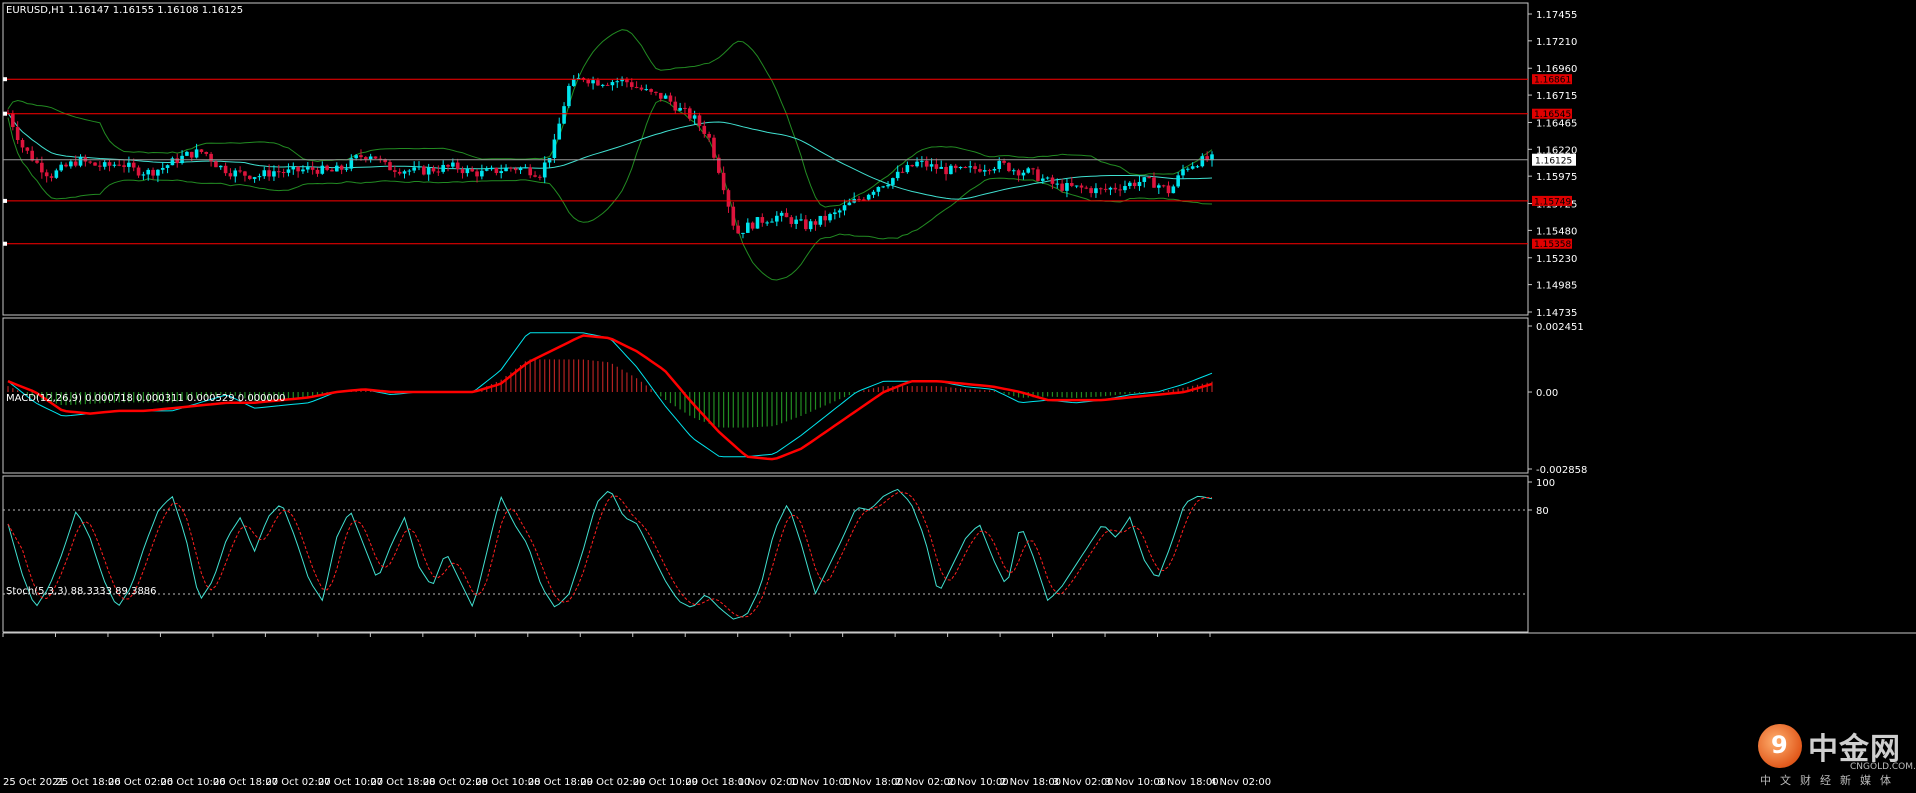  What do you see at coordinates (610, 190) in the screenshot?
I see `bollinger-lower-line` at bounding box center [610, 190].